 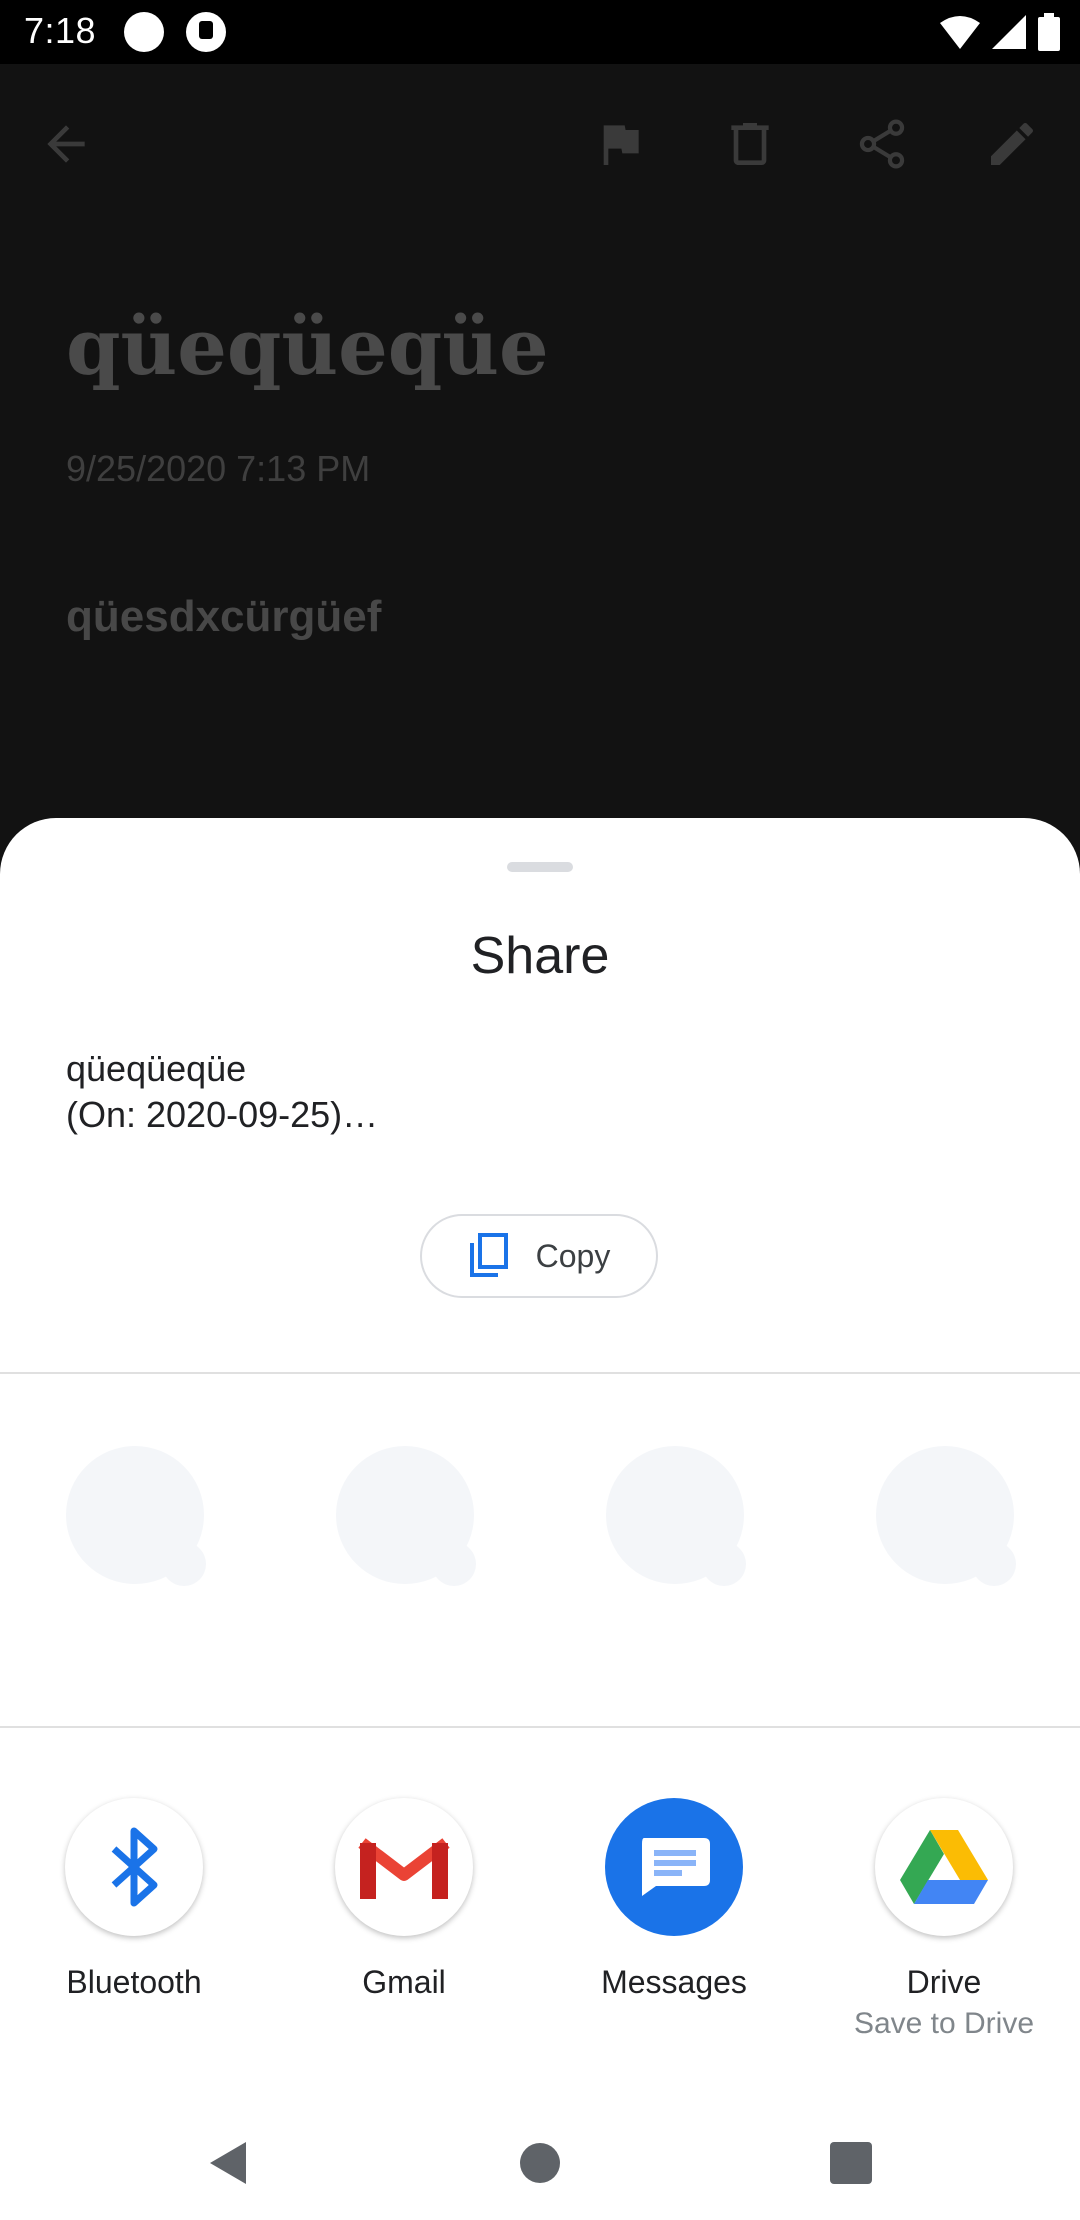 What do you see at coordinates (307, 347) in the screenshot?
I see `note-title: qüeqüeqüe` at bounding box center [307, 347].